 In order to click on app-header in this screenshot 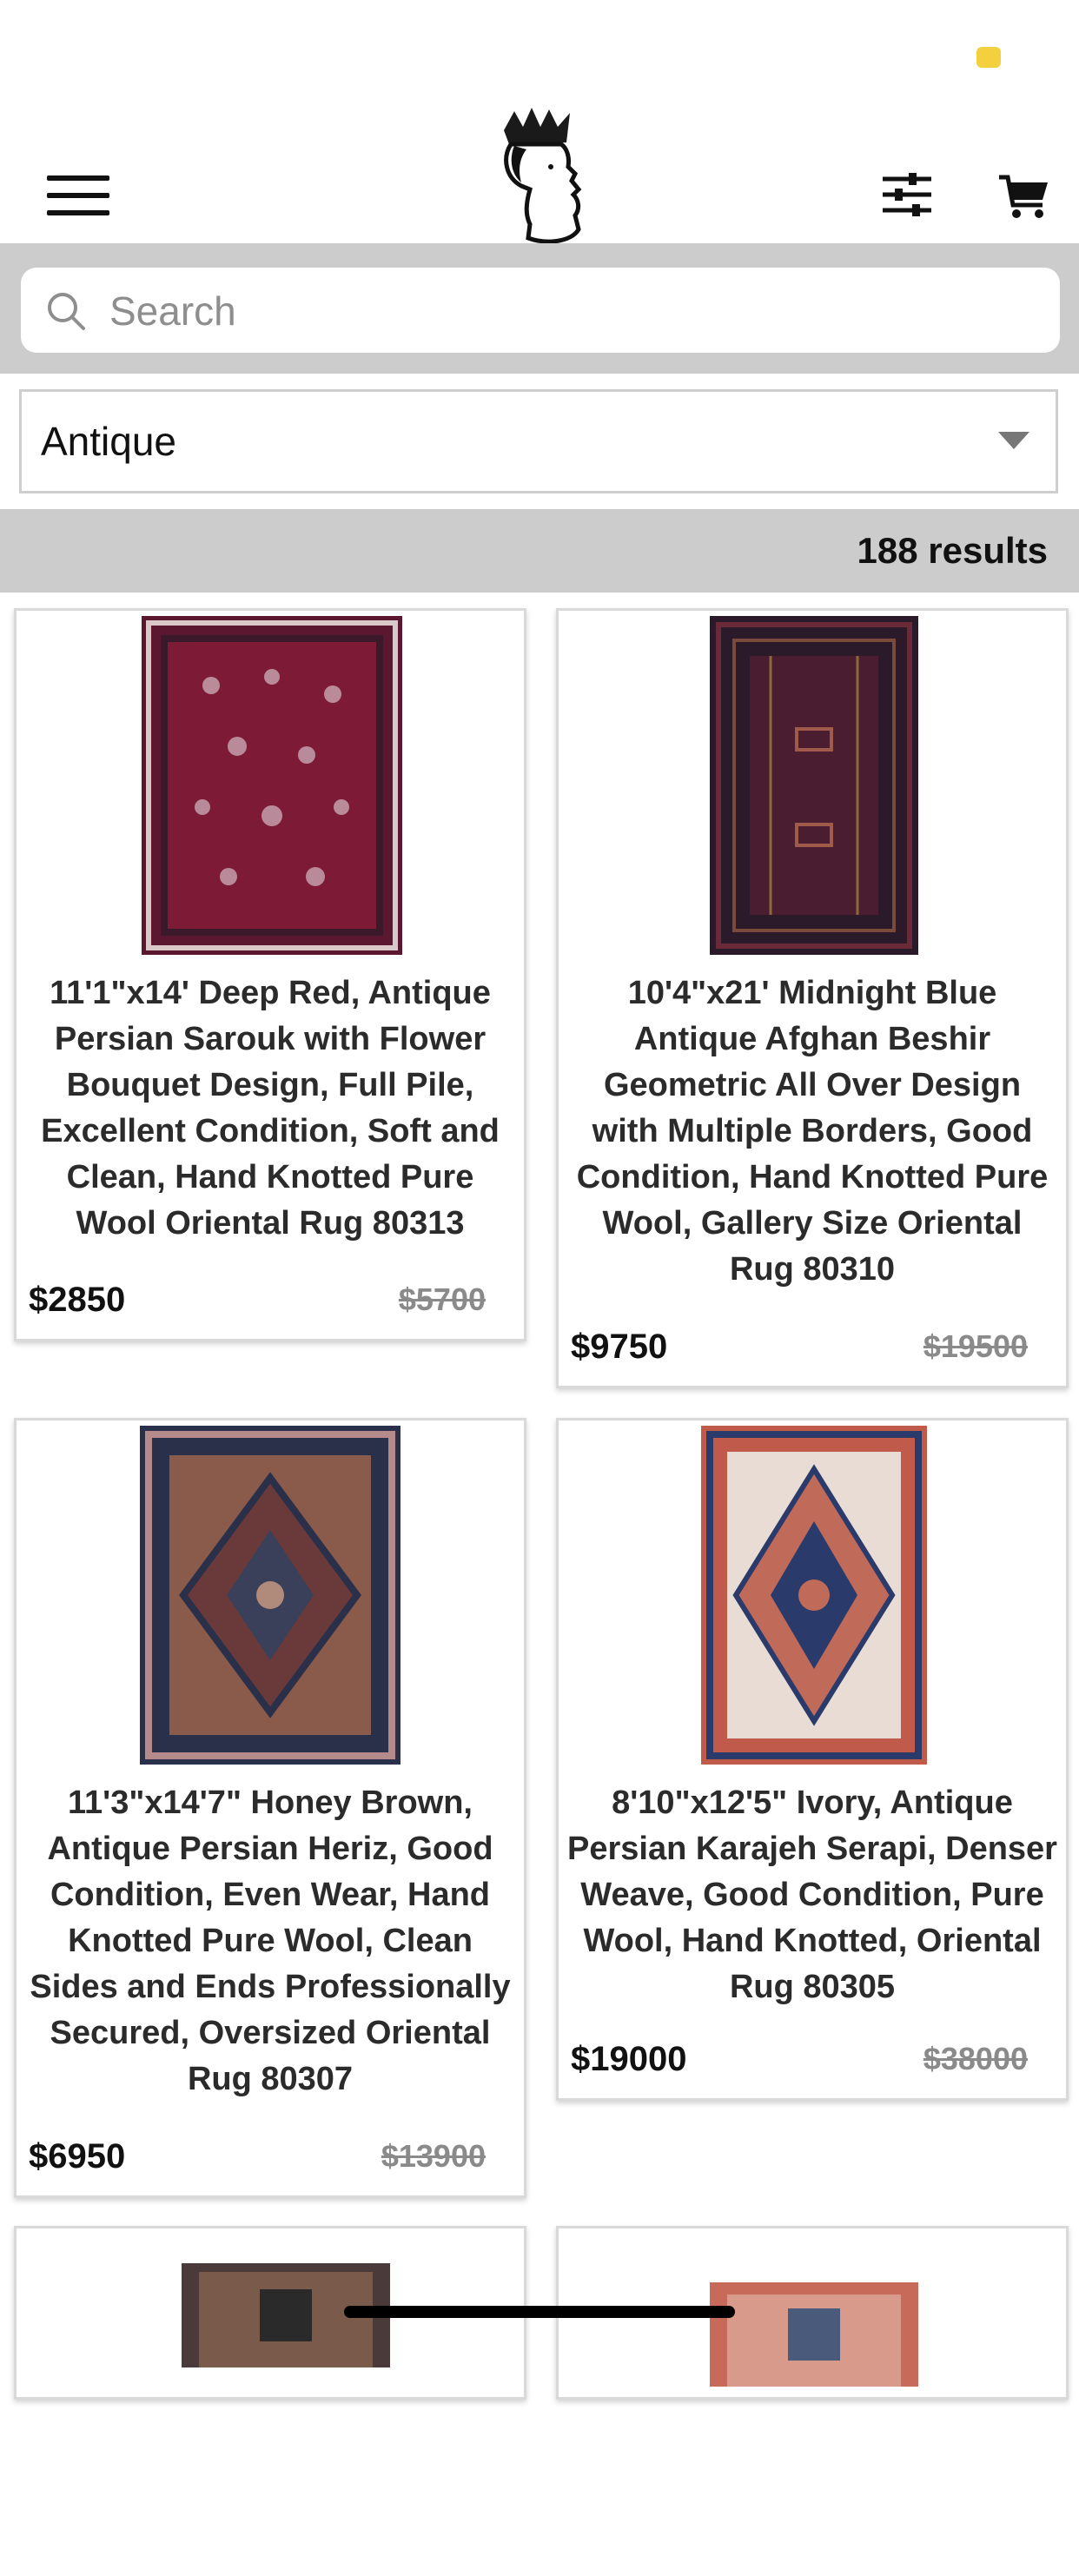, I will do `click(539, 170)`.